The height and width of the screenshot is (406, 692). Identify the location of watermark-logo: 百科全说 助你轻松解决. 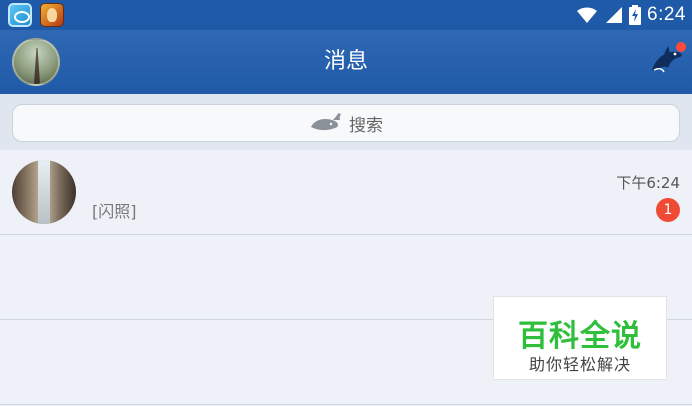
(580, 338).